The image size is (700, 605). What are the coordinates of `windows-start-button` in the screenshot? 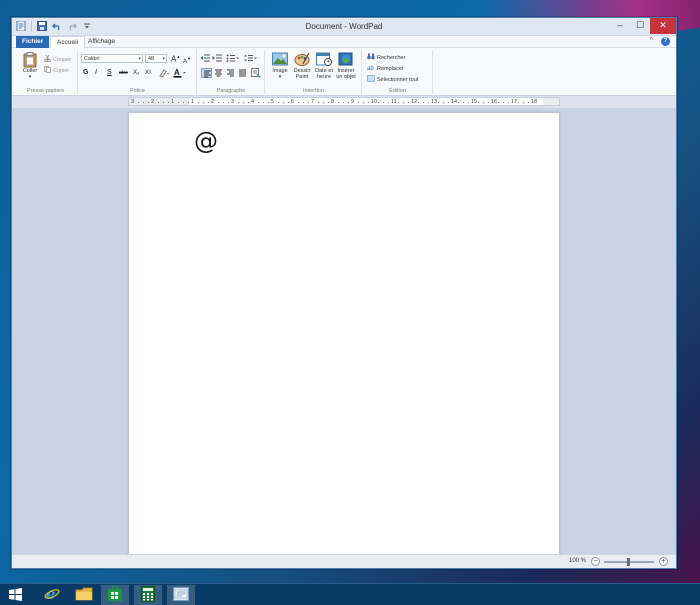 It's located at (15, 595).